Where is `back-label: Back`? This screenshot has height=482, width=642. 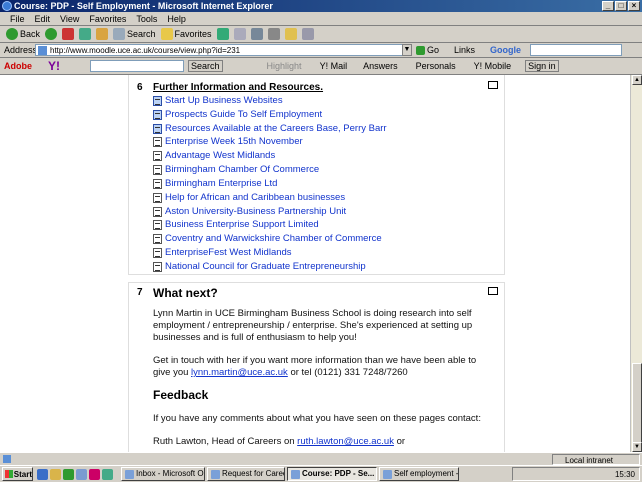
back-label: Back is located at coordinates (30, 34).